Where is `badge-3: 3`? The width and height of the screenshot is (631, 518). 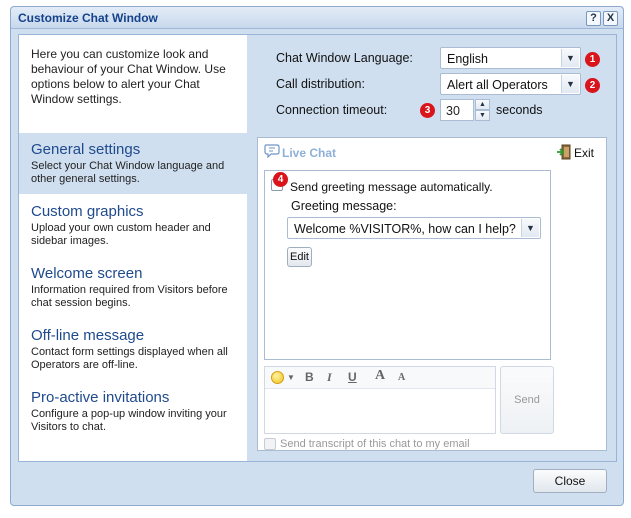 badge-3: 3 is located at coordinates (427, 110).